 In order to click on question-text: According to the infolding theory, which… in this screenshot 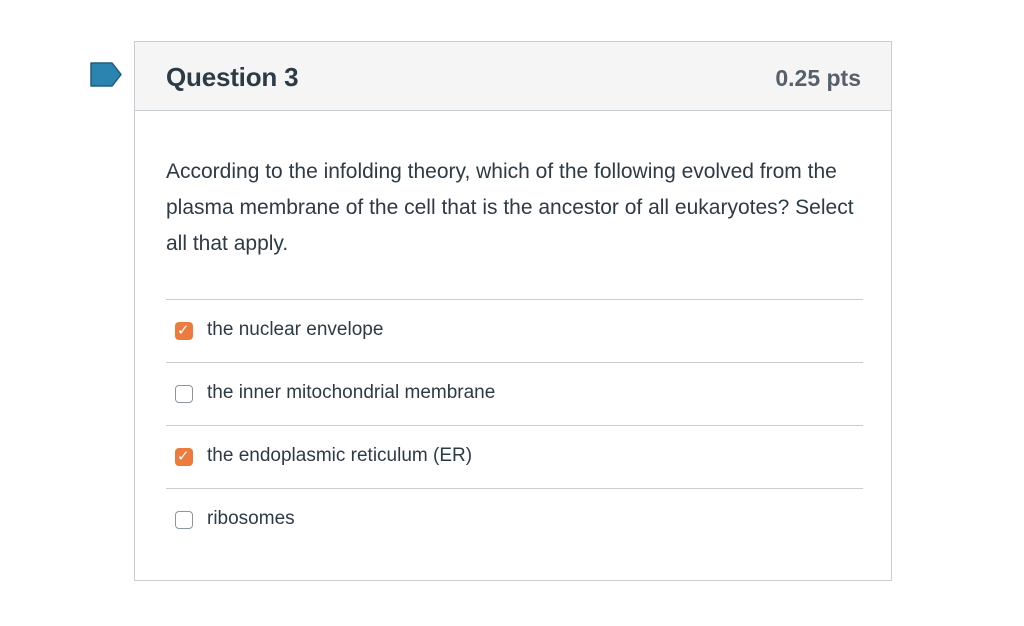, I will do `click(510, 207)`.